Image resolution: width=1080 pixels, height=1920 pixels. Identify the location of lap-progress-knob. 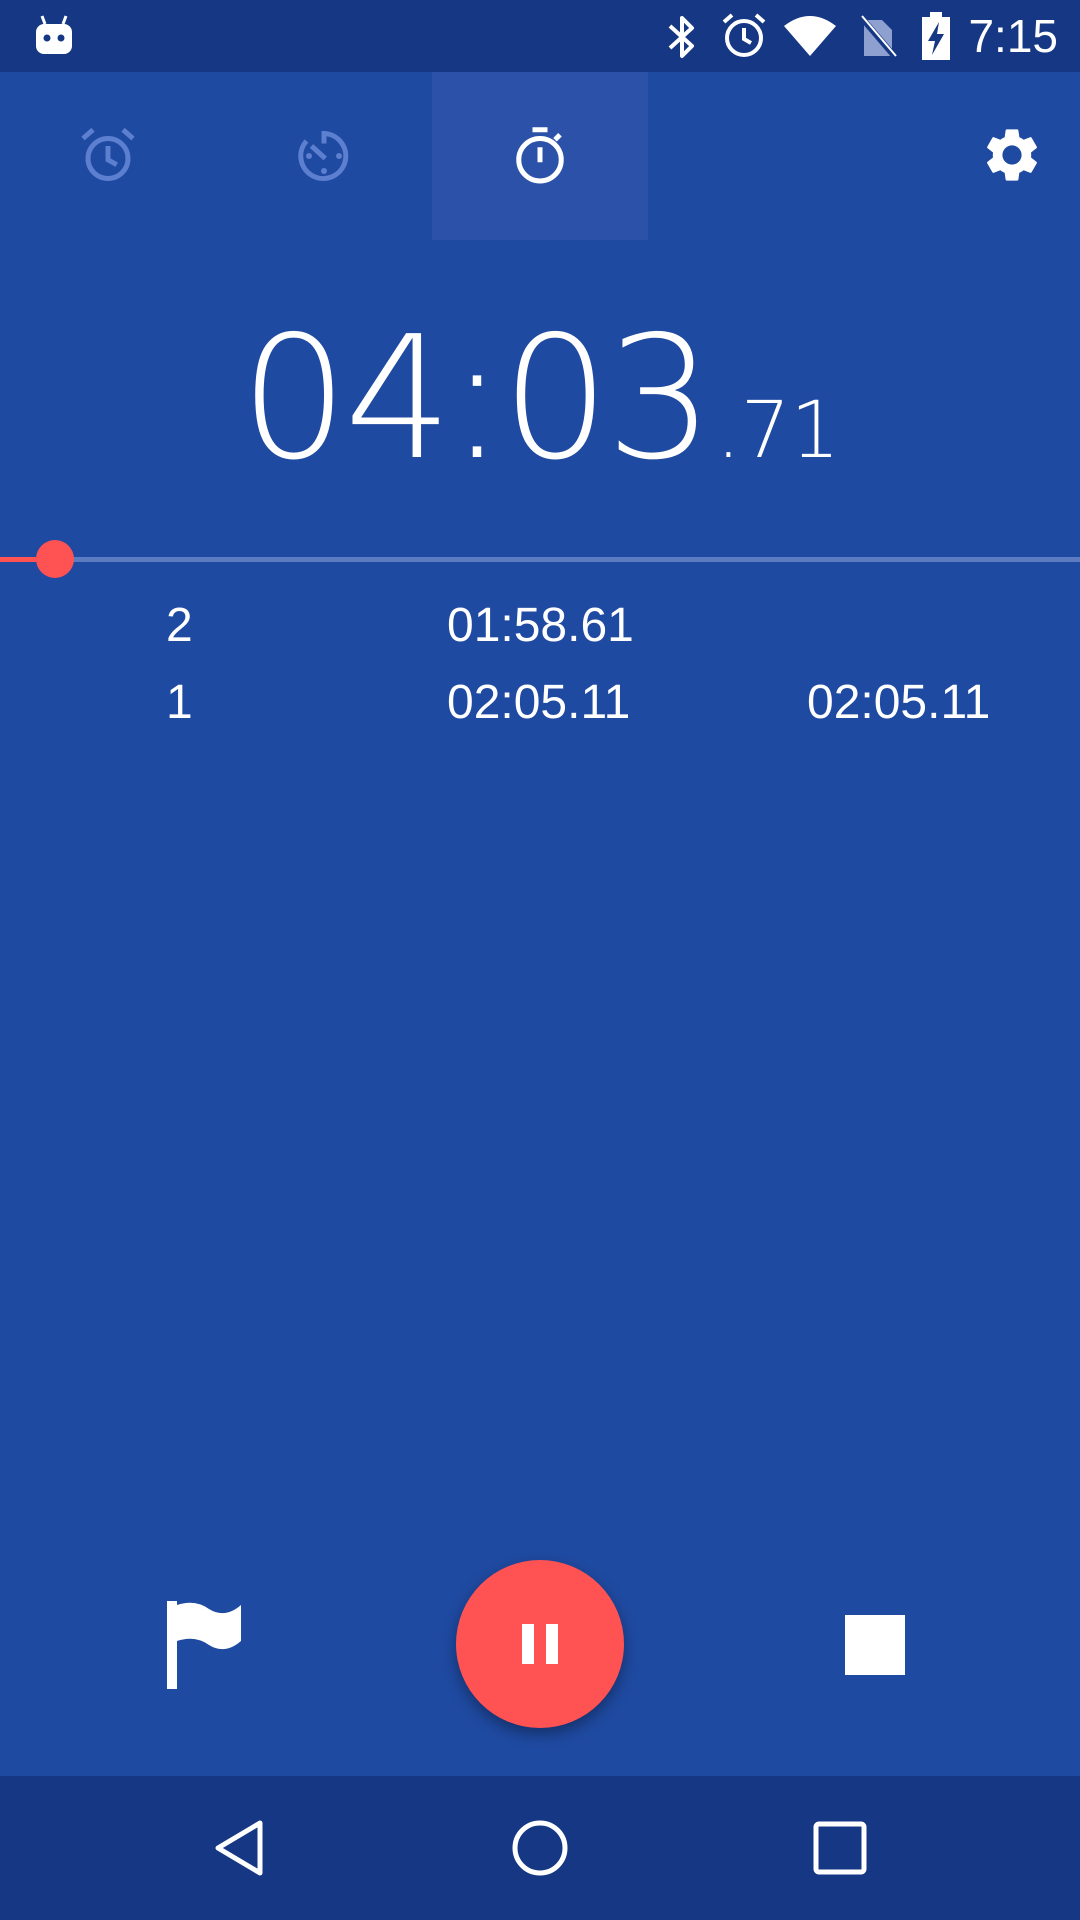
(55, 559).